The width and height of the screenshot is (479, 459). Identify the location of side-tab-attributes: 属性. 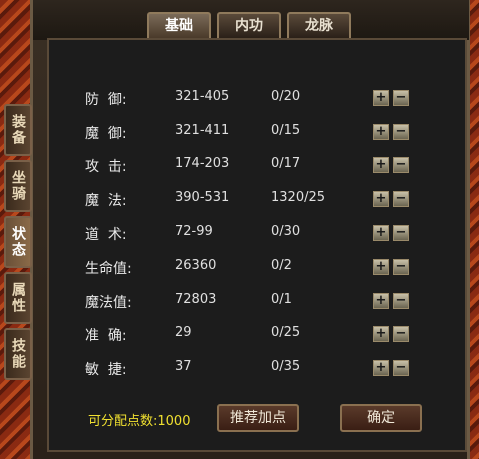
(18, 298).